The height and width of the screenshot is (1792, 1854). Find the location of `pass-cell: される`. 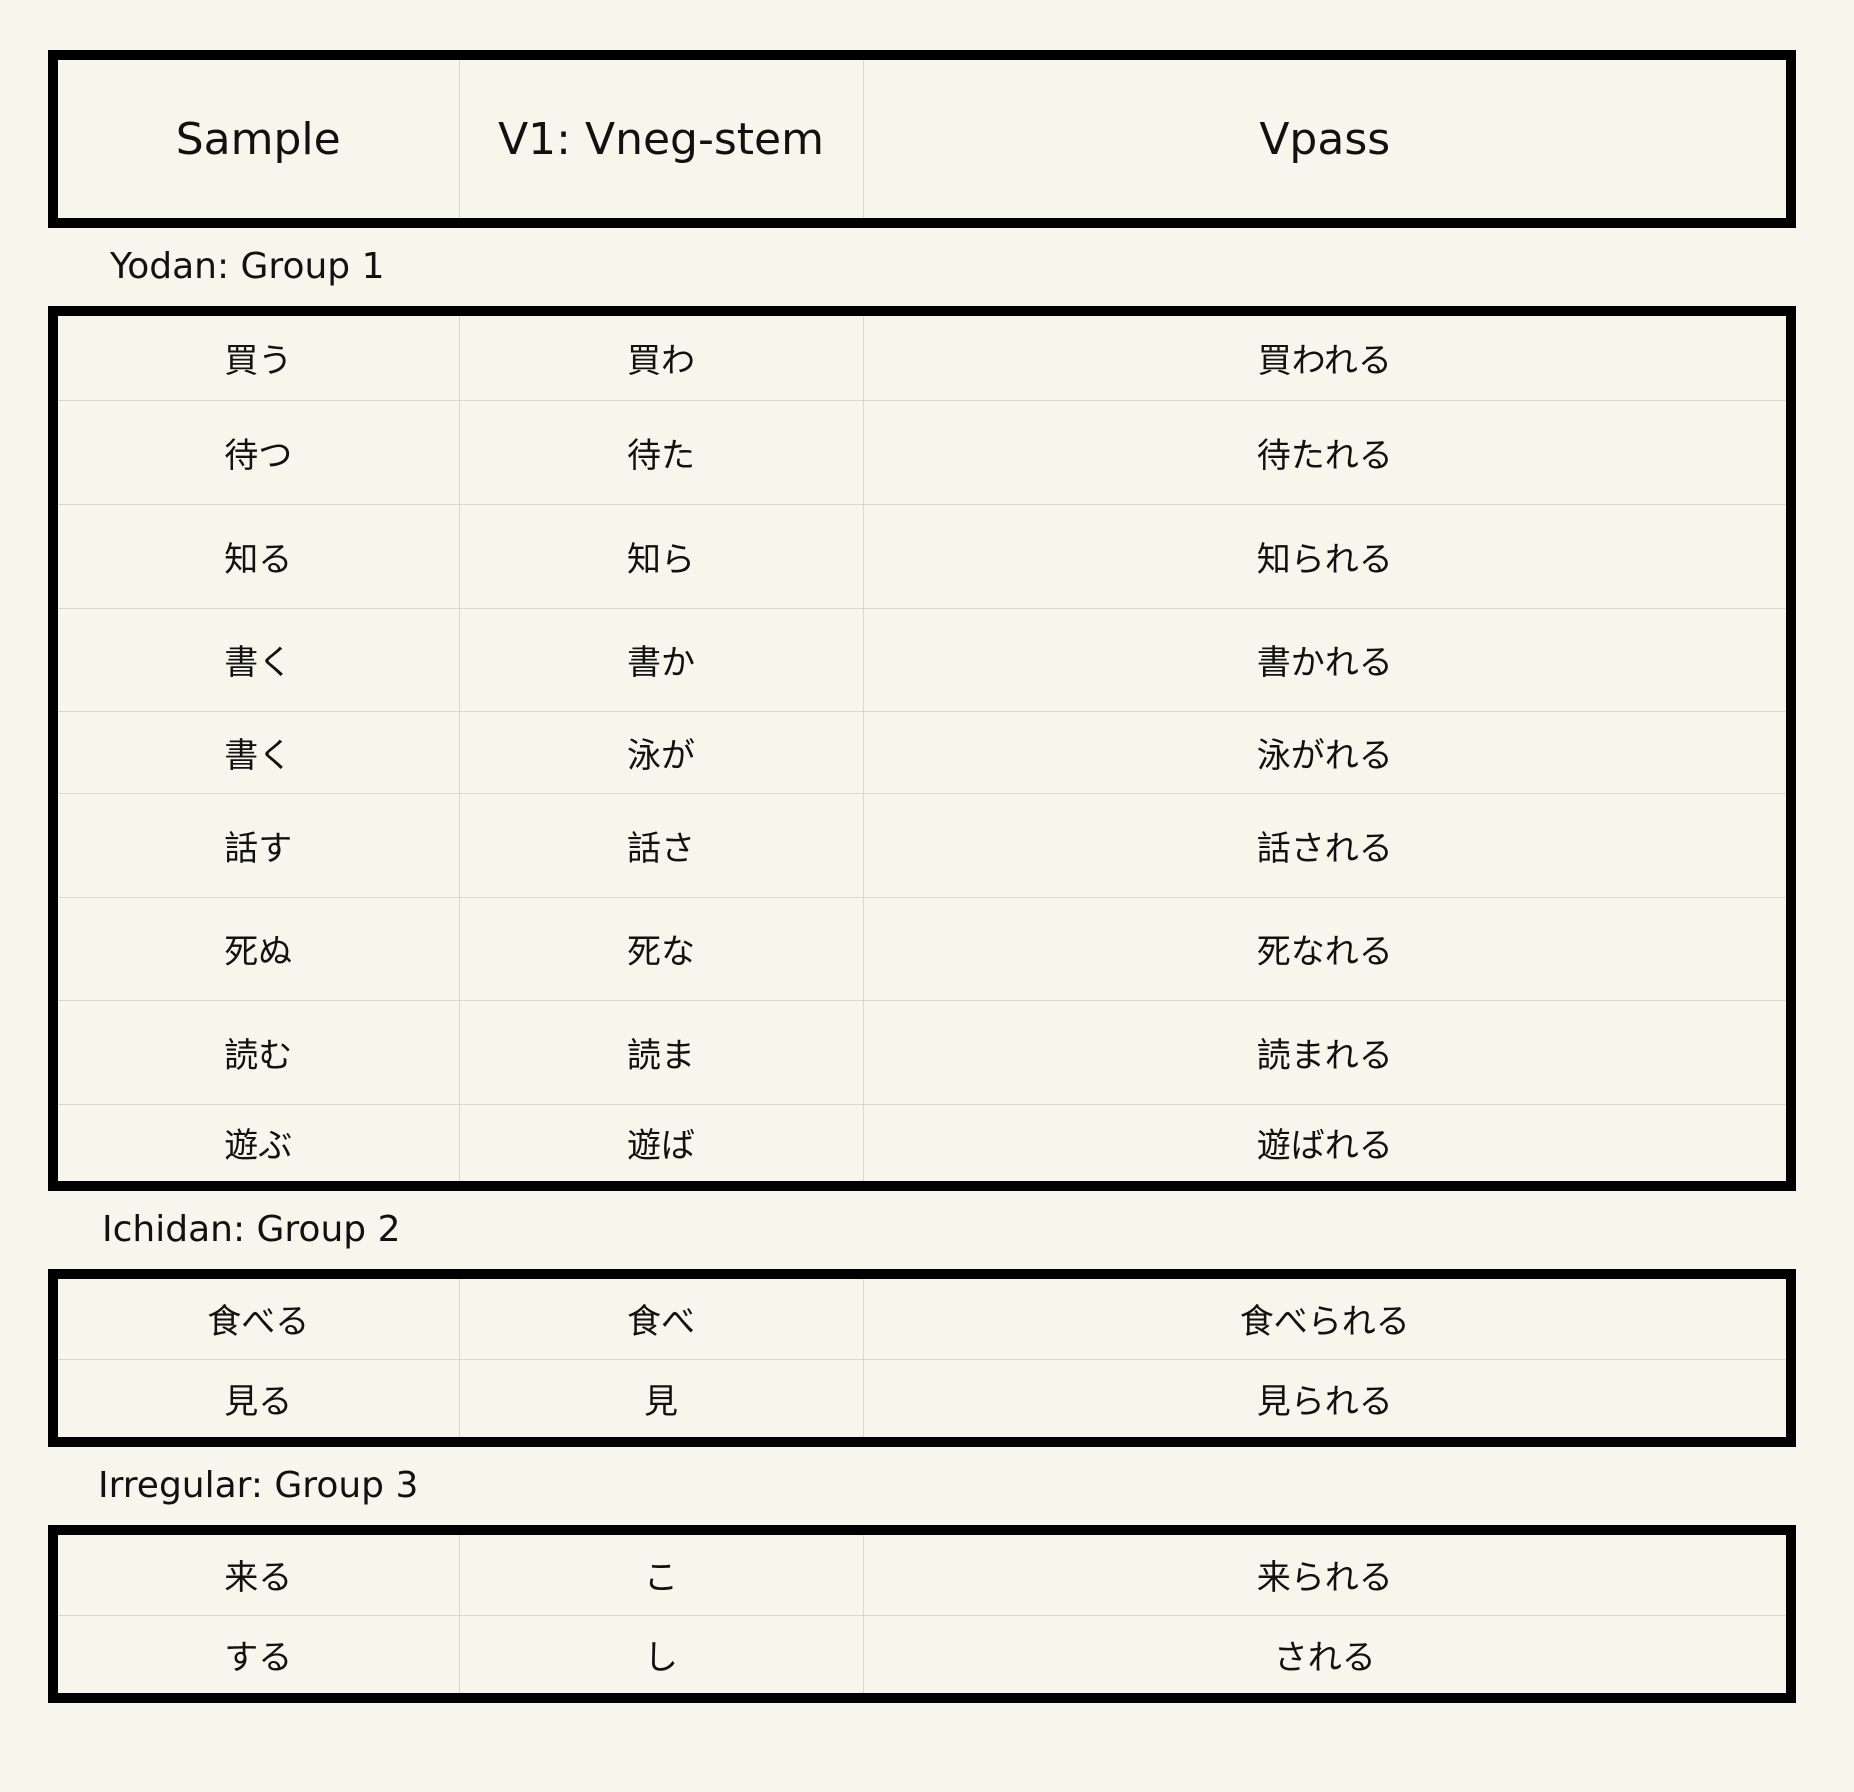

pass-cell: される is located at coordinates (1326, 1656).